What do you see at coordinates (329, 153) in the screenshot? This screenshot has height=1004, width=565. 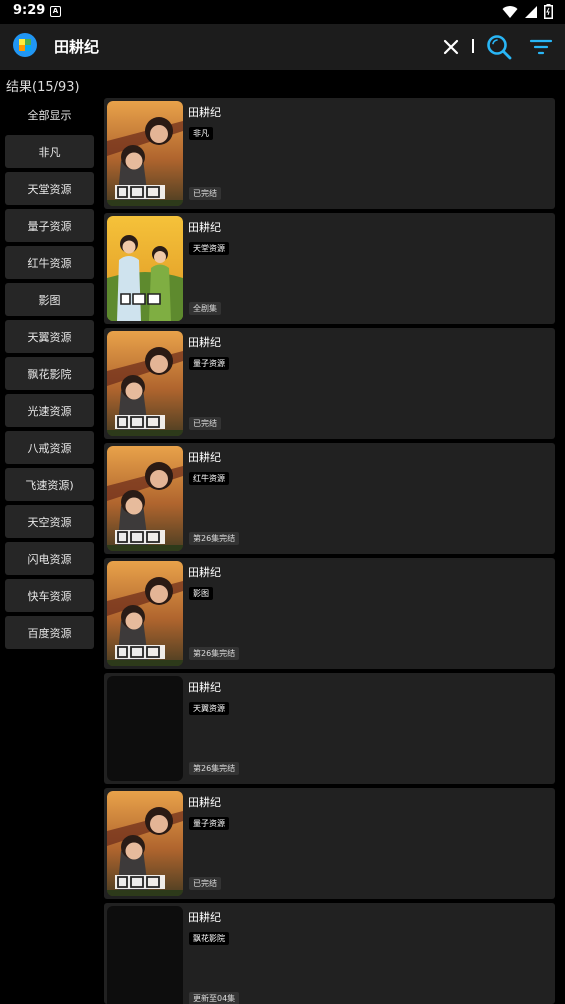 I see `result-card: 田耕纪 非凡 已完结` at bounding box center [329, 153].